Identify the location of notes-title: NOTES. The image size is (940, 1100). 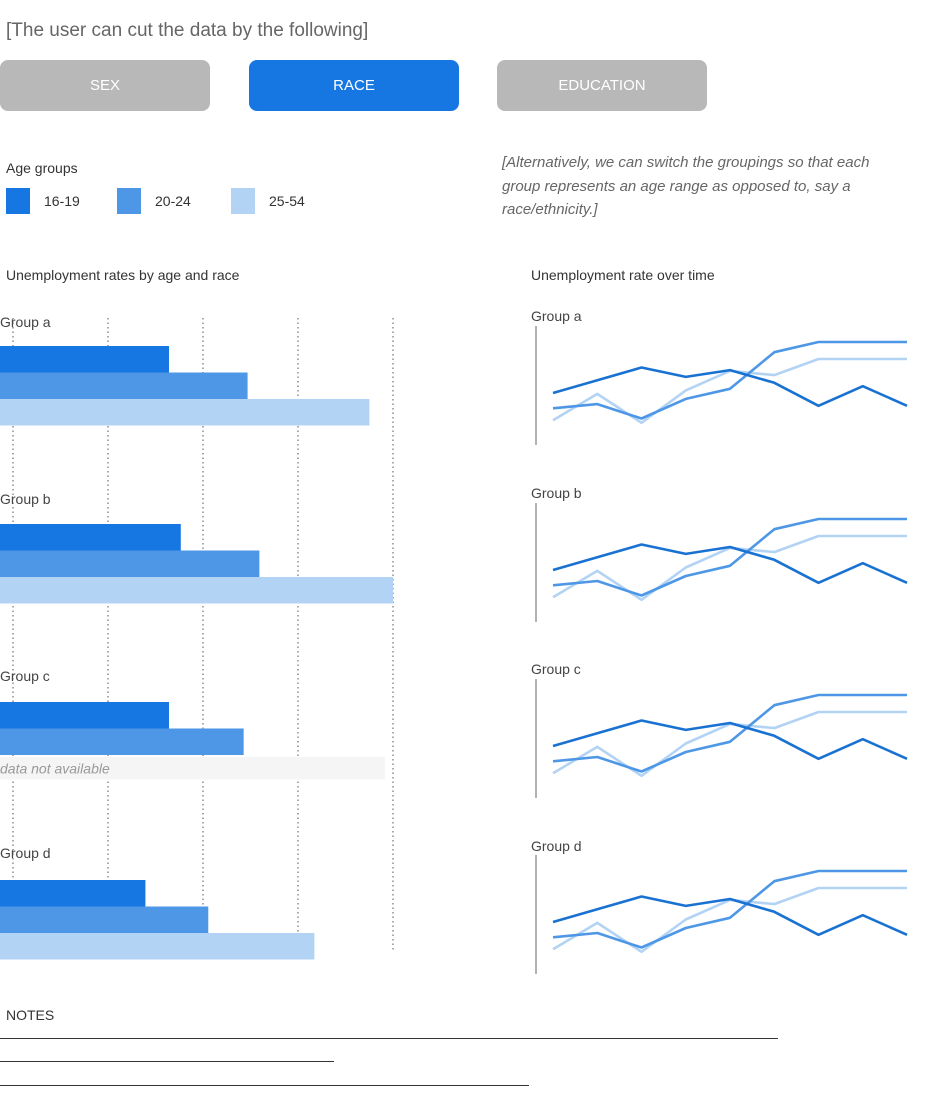
(30, 1015).